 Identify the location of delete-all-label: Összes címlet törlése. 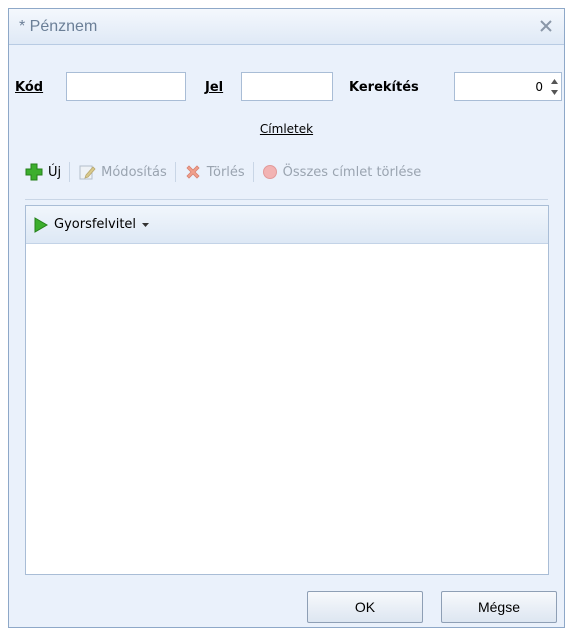
(352, 172).